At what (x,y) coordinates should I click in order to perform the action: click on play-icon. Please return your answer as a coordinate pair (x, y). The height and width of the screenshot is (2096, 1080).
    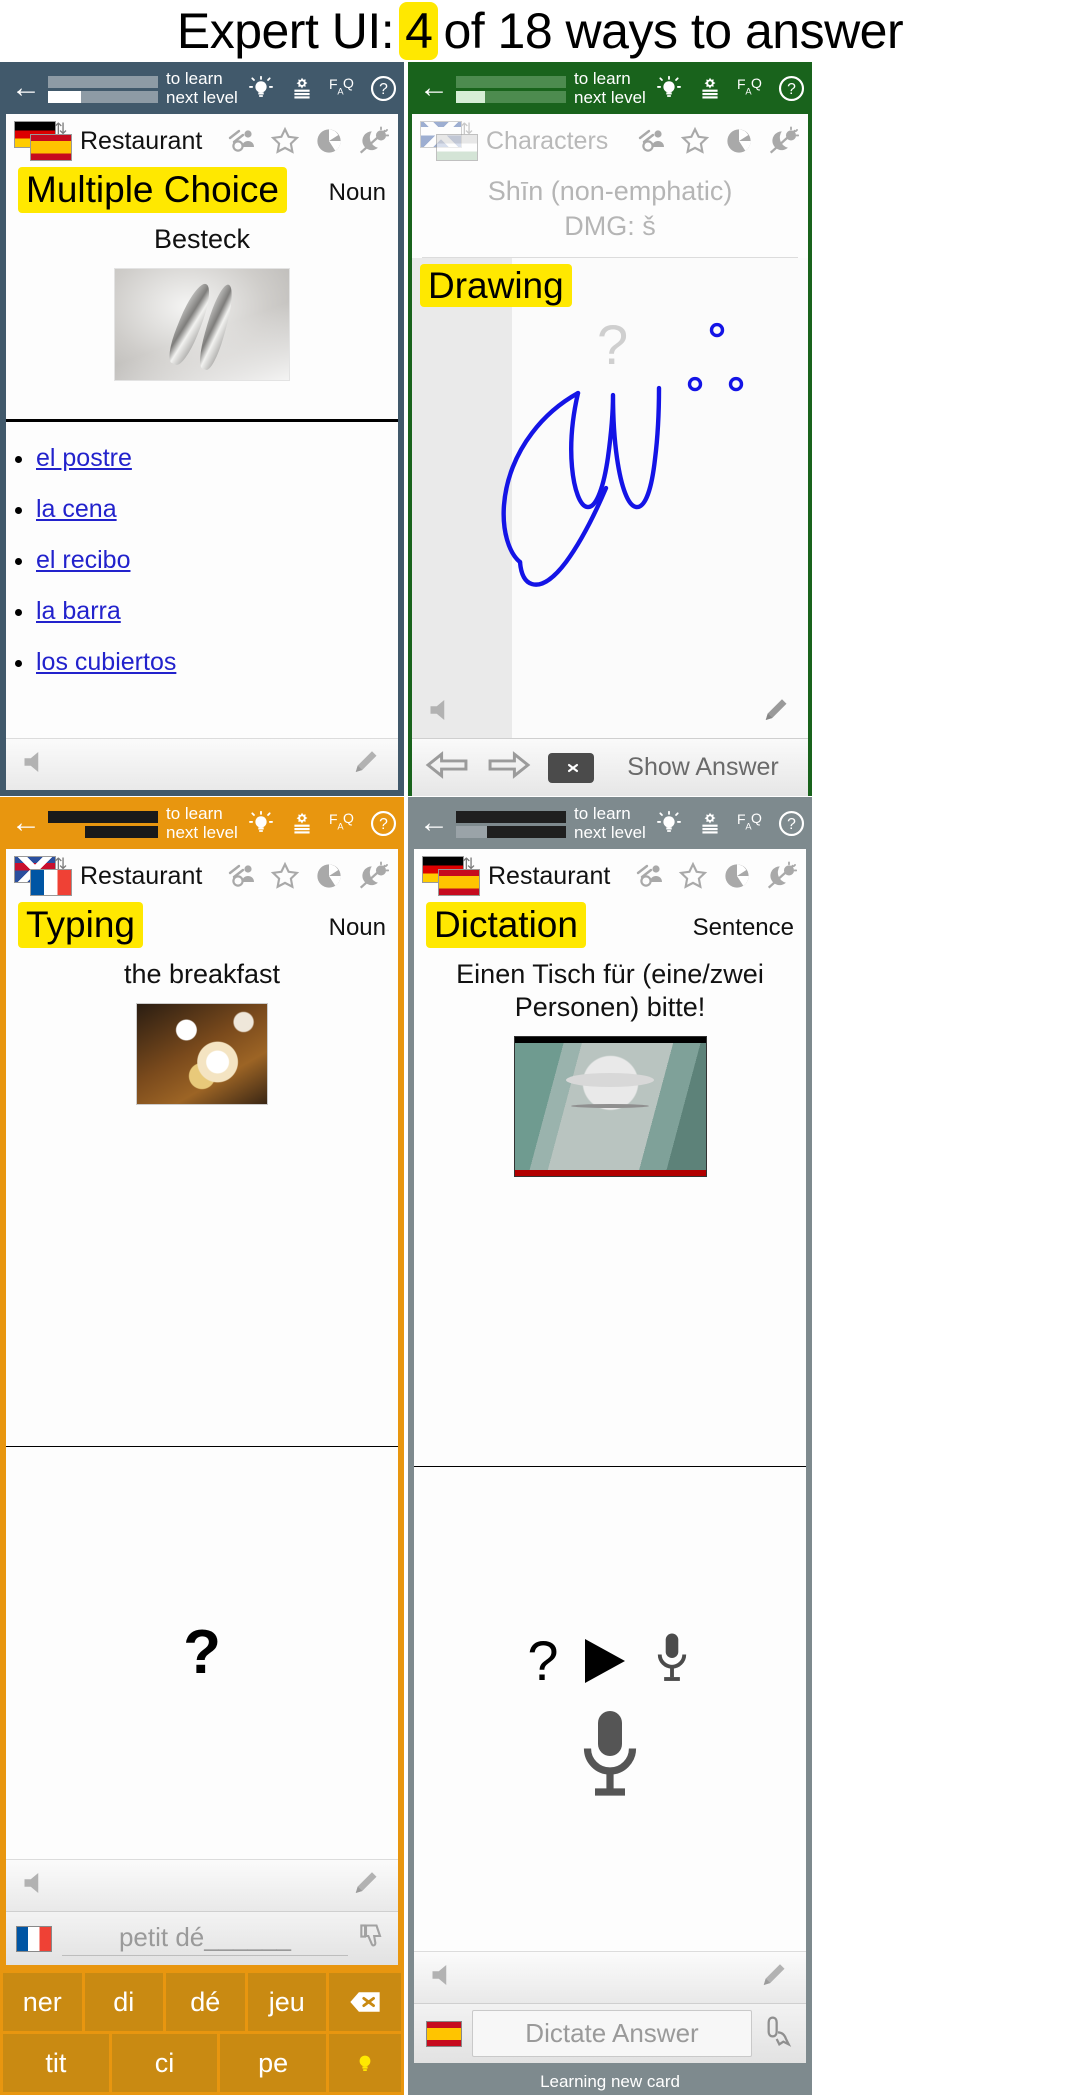
    Looking at the image, I should click on (604, 1660).